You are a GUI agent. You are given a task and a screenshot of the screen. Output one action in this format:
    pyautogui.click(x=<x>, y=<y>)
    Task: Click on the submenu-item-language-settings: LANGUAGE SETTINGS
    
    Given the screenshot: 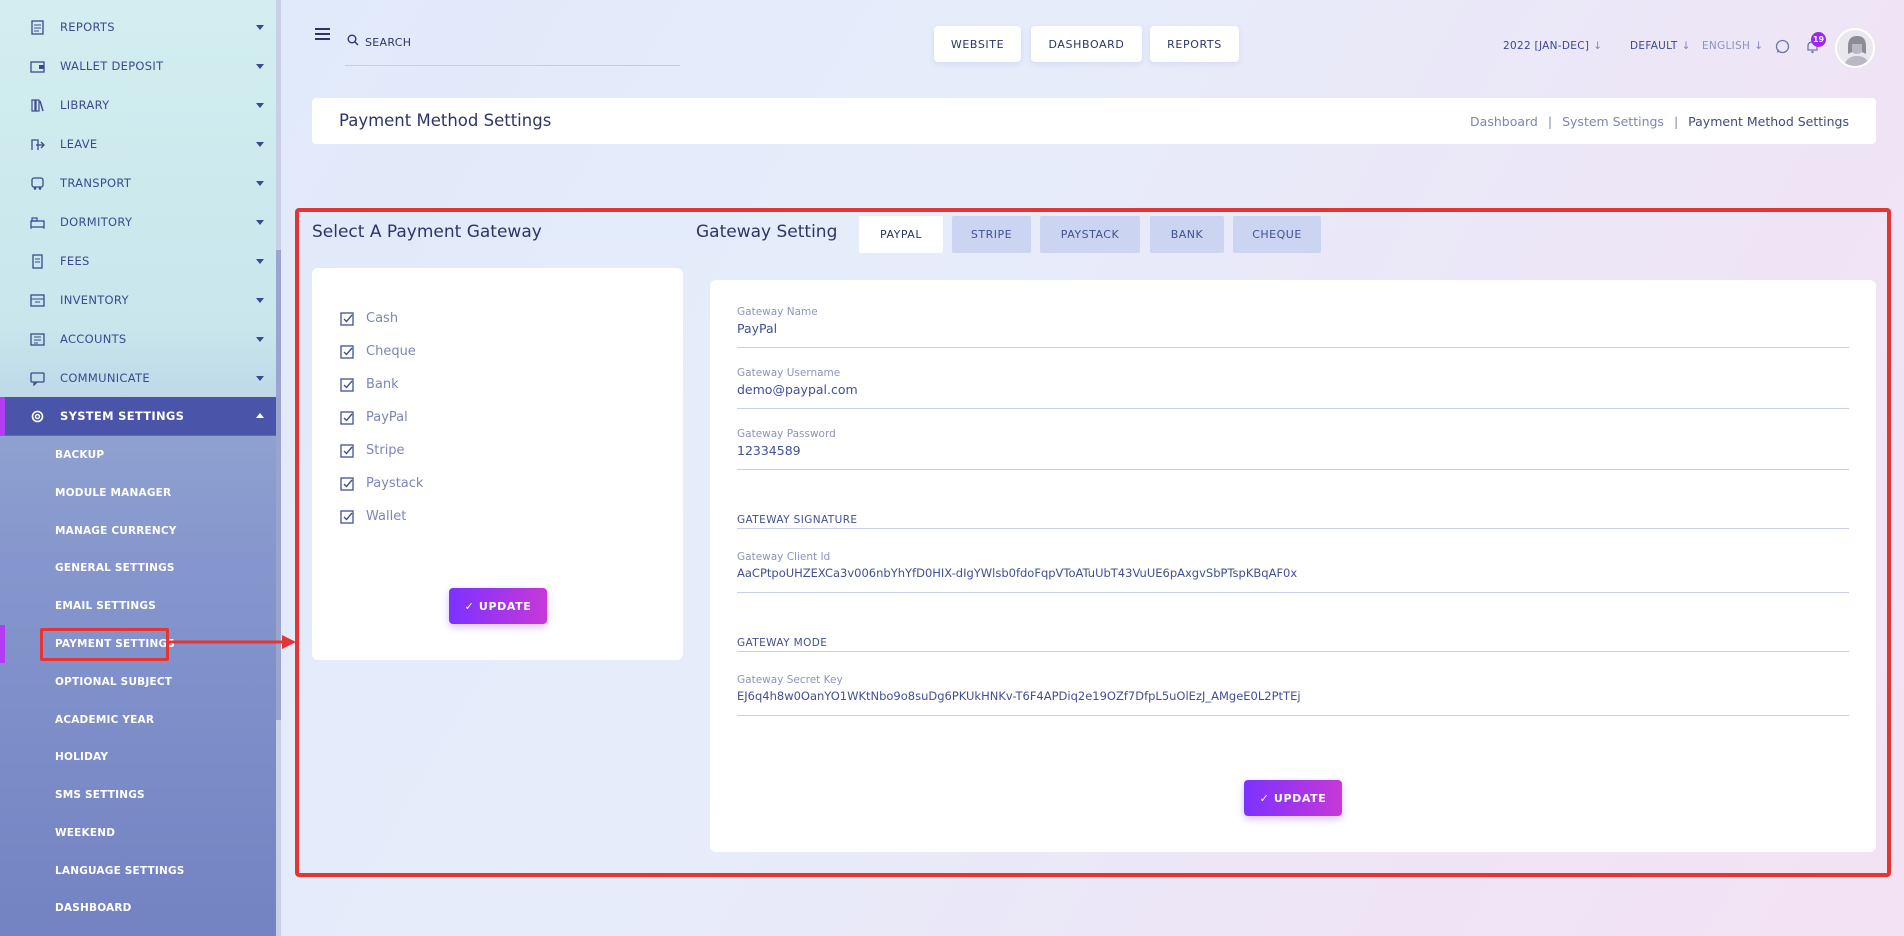 What is the action you would take?
    pyautogui.click(x=120, y=871)
    